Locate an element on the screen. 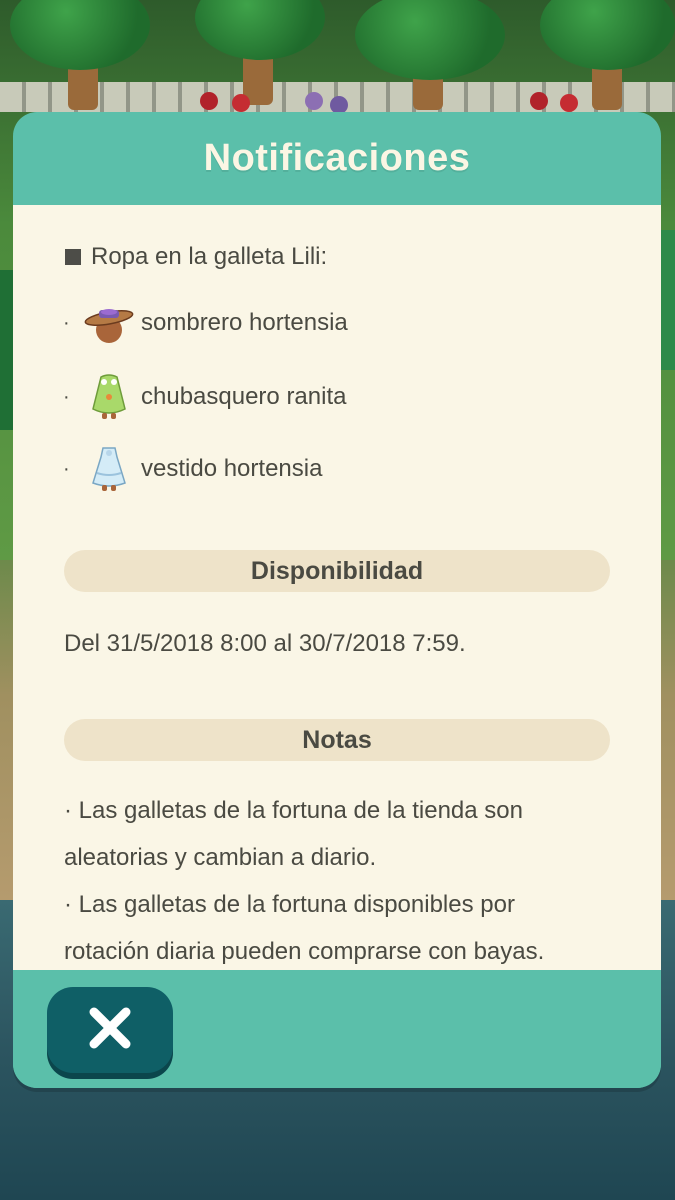 The height and width of the screenshot is (1200, 675). notes-heading: Notas is located at coordinates (337, 740).